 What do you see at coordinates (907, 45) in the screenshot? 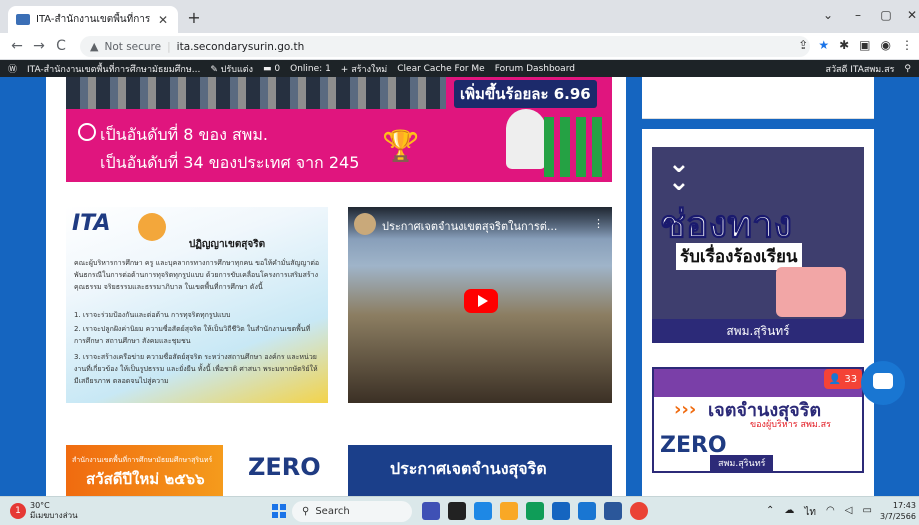
I see `menu-icon: ⋮` at bounding box center [907, 45].